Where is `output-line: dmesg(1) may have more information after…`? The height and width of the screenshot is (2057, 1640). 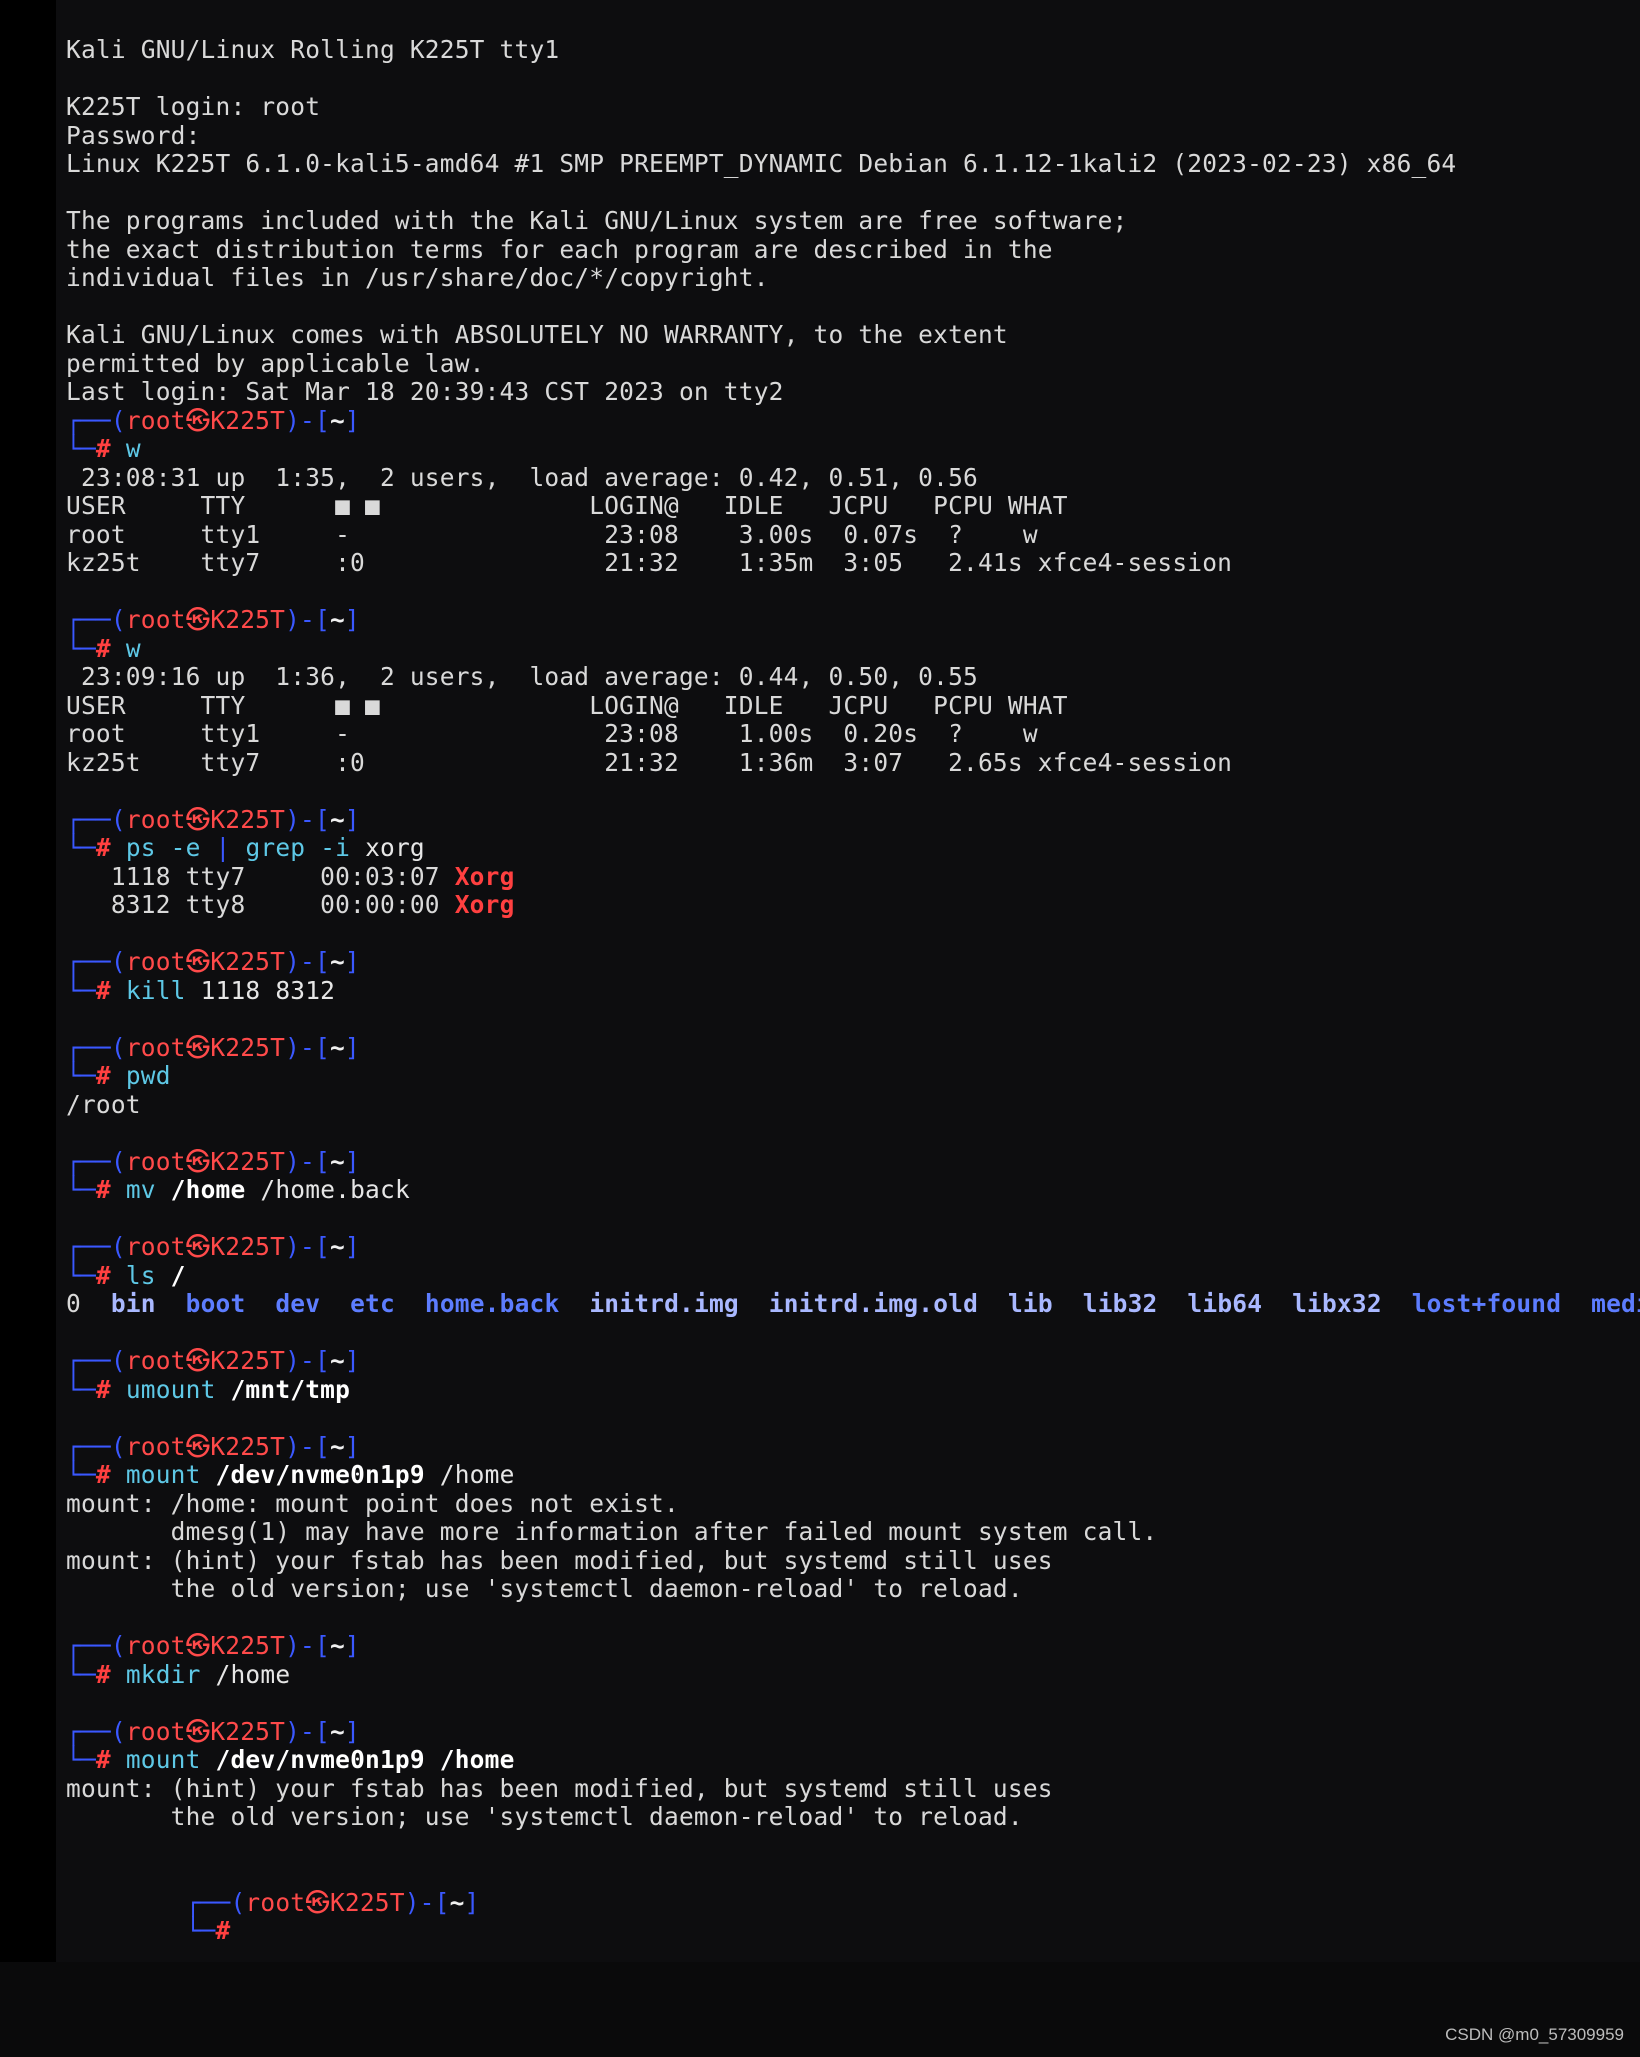
output-line: dmesg(1) may have more information after… is located at coordinates (612, 1531).